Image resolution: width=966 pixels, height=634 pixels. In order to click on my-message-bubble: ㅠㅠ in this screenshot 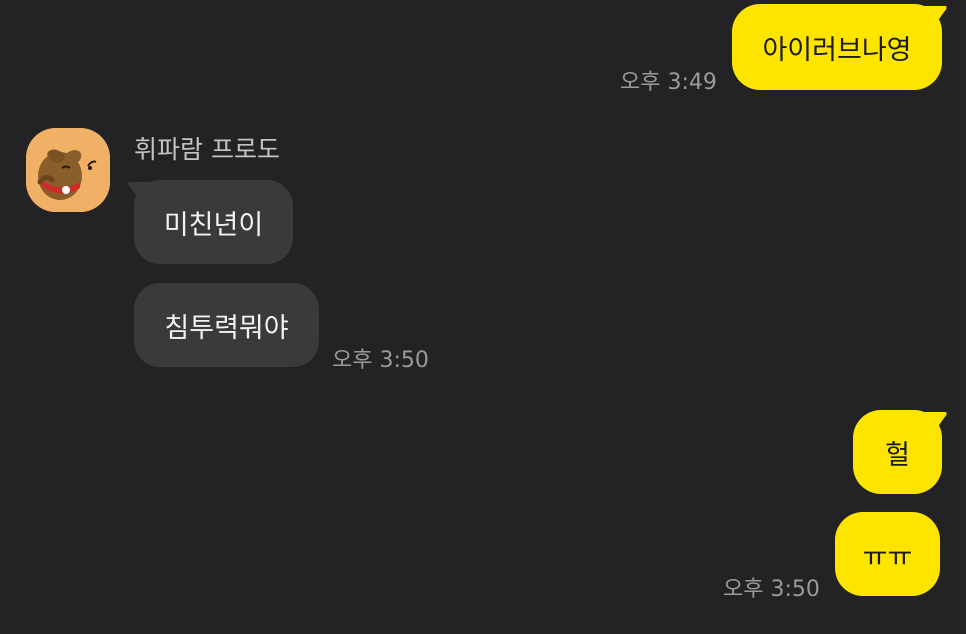, I will do `click(887, 554)`.